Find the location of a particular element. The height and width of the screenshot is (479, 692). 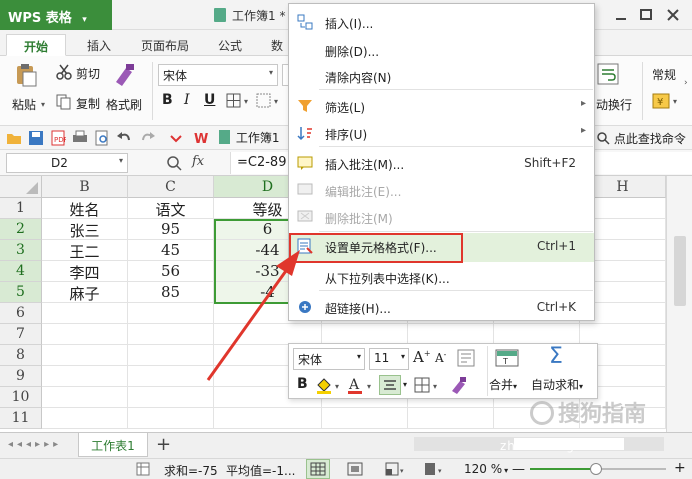

fill-color-button: ▾ is located at coordinates (271, 101).